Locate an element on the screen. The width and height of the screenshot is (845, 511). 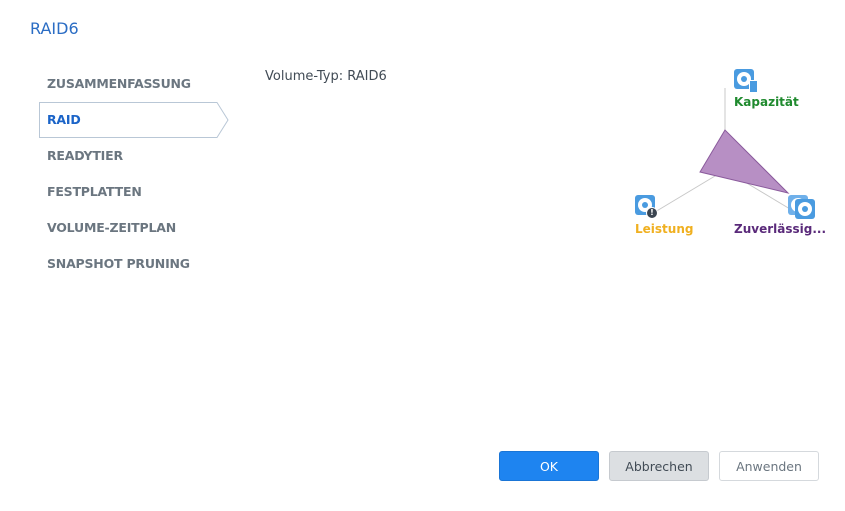
nav-item-readytier: READYTIER is located at coordinates (139, 156).